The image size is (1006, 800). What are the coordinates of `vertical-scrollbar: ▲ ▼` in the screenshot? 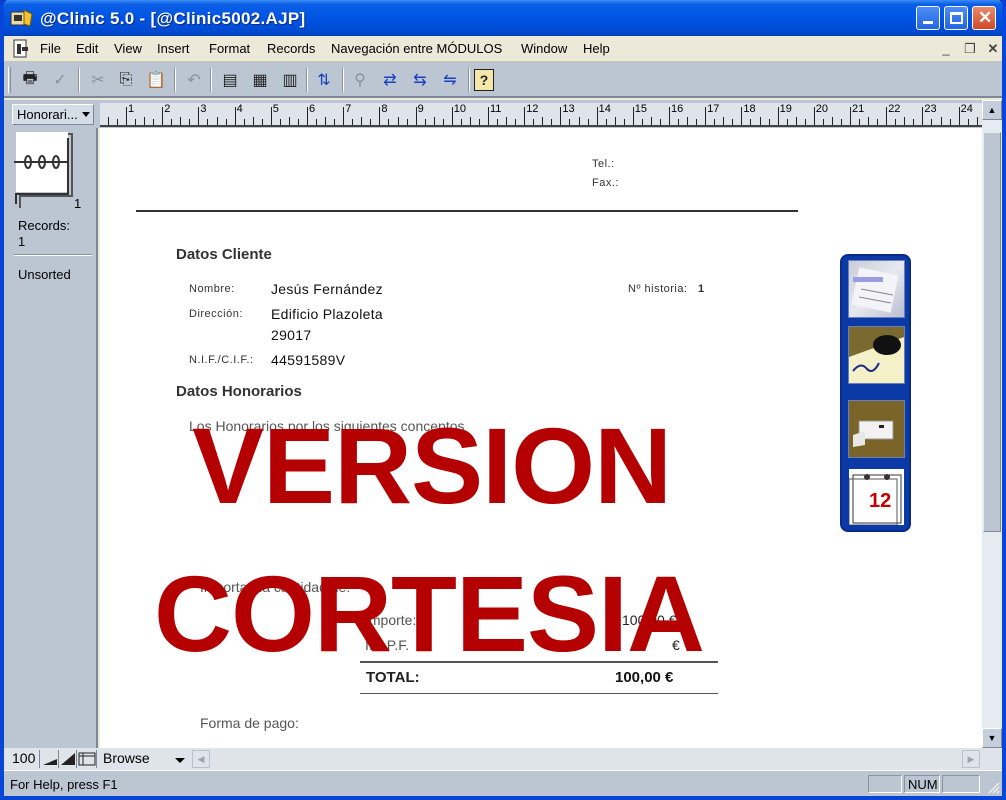 It's located at (992, 424).